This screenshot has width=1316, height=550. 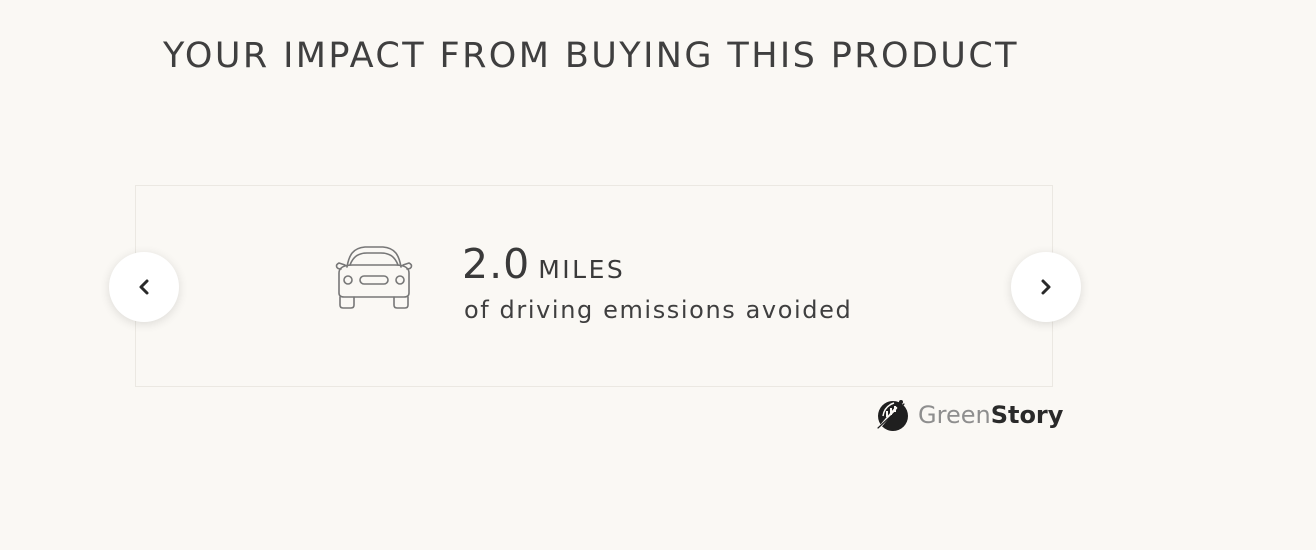 I want to click on chevron-left-icon, so click(x=144, y=287).